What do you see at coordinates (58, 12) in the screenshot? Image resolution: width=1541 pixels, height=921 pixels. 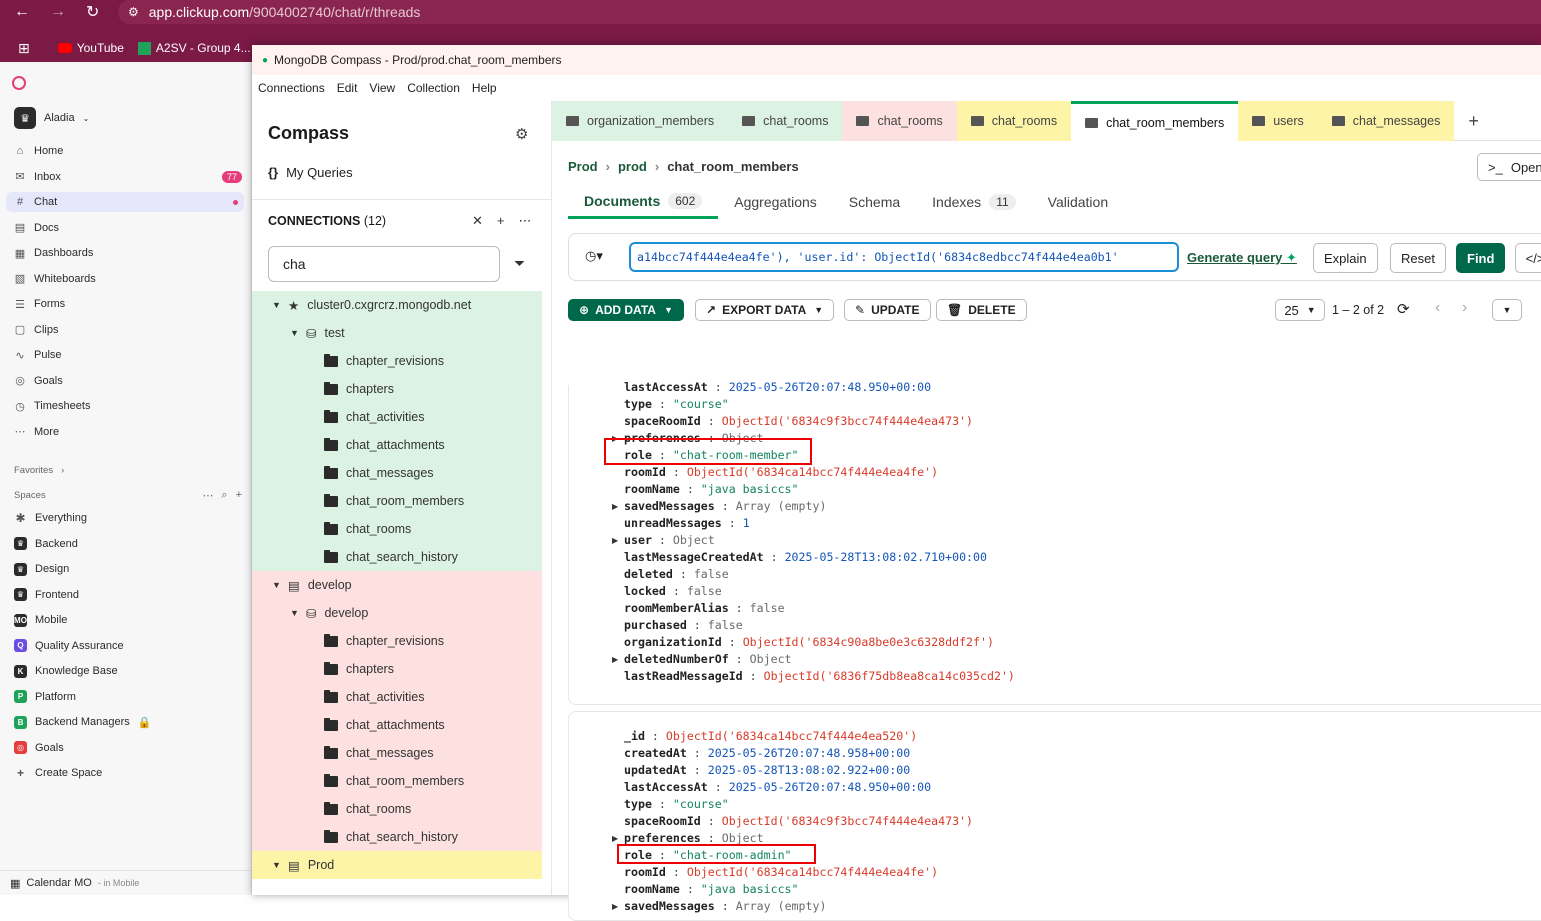 I see `forward-icon: →` at bounding box center [58, 12].